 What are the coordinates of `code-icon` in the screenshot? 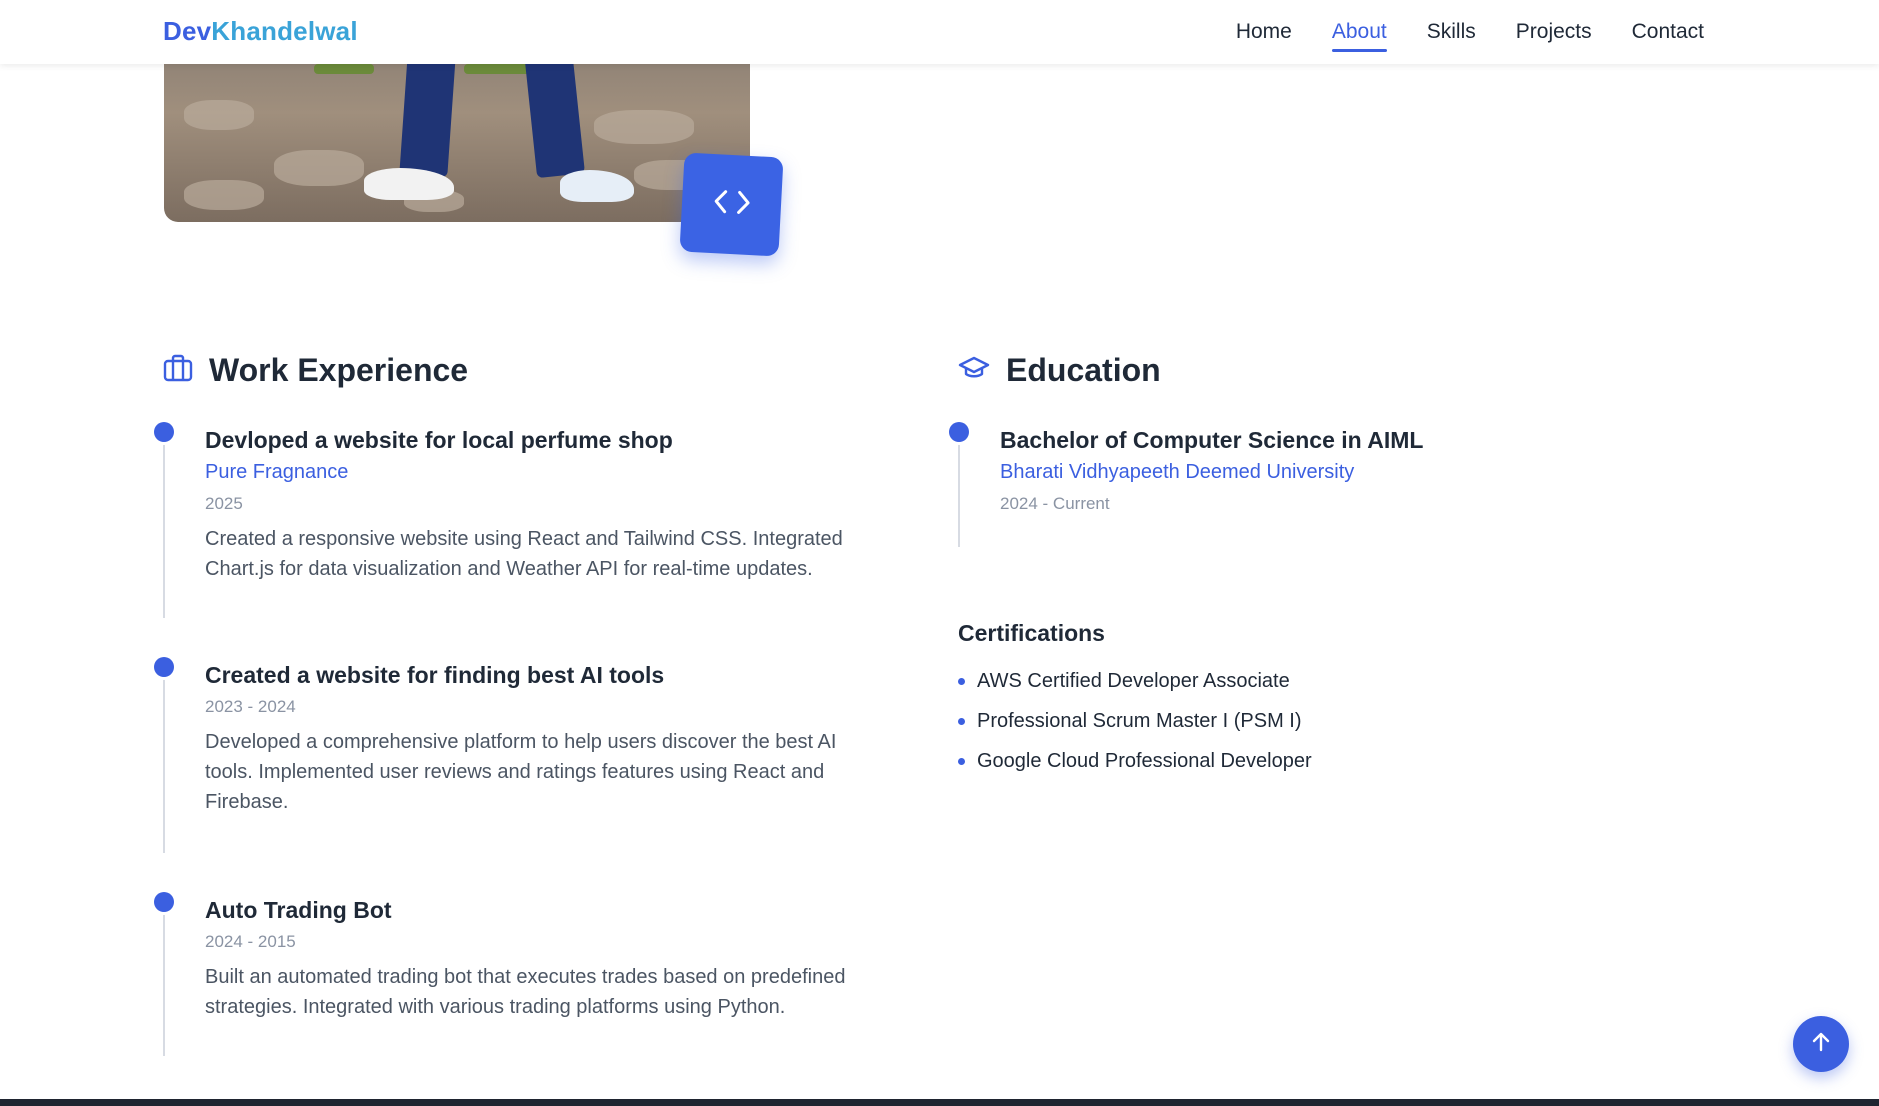 It's located at (732, 204).